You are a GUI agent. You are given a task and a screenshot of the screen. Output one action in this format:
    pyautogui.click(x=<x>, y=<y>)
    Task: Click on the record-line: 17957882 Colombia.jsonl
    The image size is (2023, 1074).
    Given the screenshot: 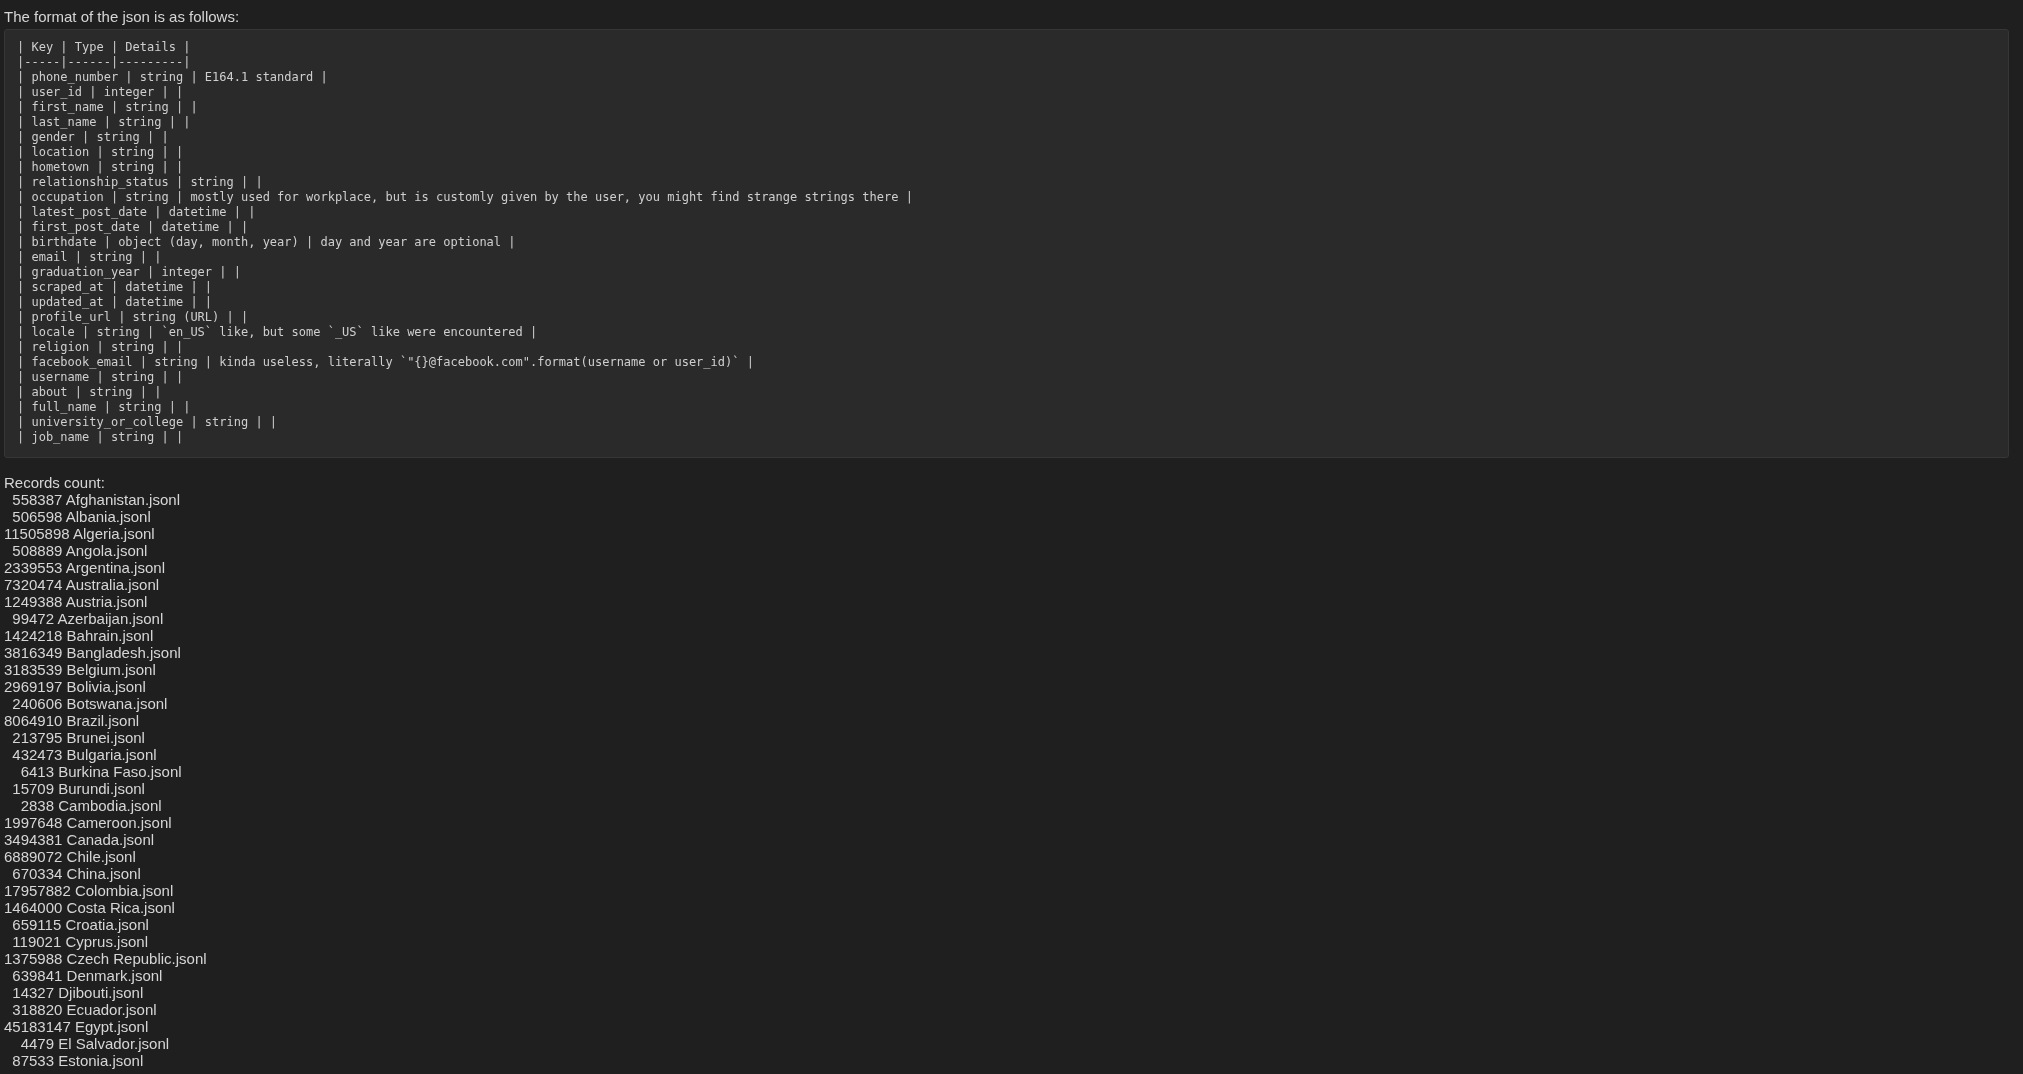 What is the action you would take?
    pyautogui.click(x=89, y=890)
    